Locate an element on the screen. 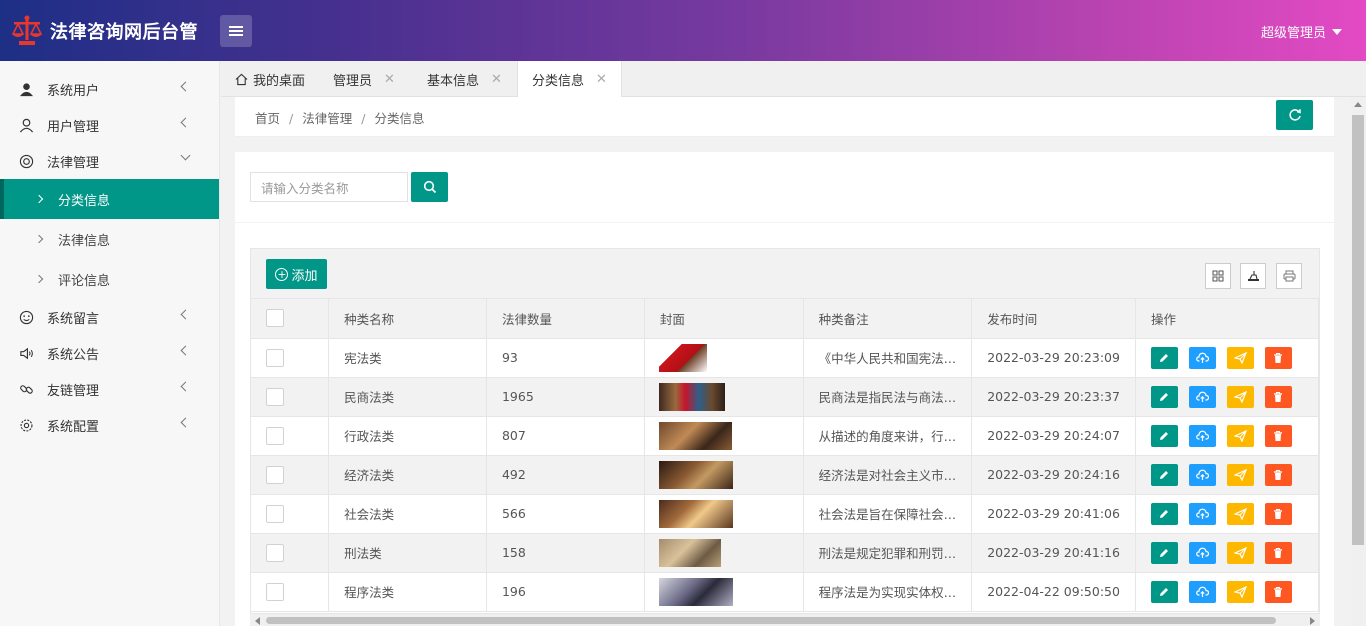 Image resolution: width=1366 pixels, height=626 pixels. sidebar-item-announcements: 系统公告 is located at coordinates (109, 353).